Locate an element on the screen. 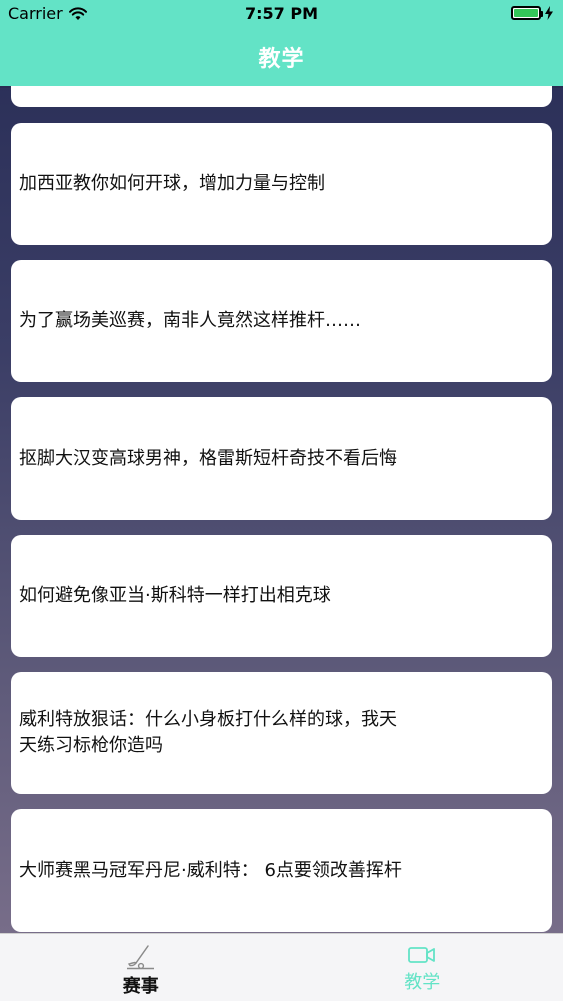 This screenshot has height=1001, width=563. status-time: 7:57 PM is located at coordinates (281, 13).